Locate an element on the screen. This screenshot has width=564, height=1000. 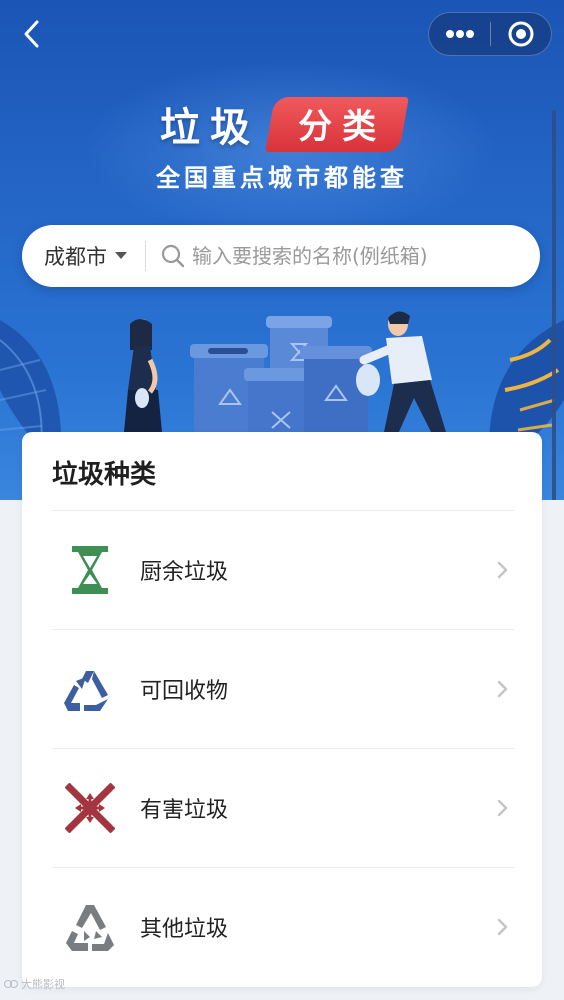
watermark-text: 大熊影视 is located at coordinates (43, 984).